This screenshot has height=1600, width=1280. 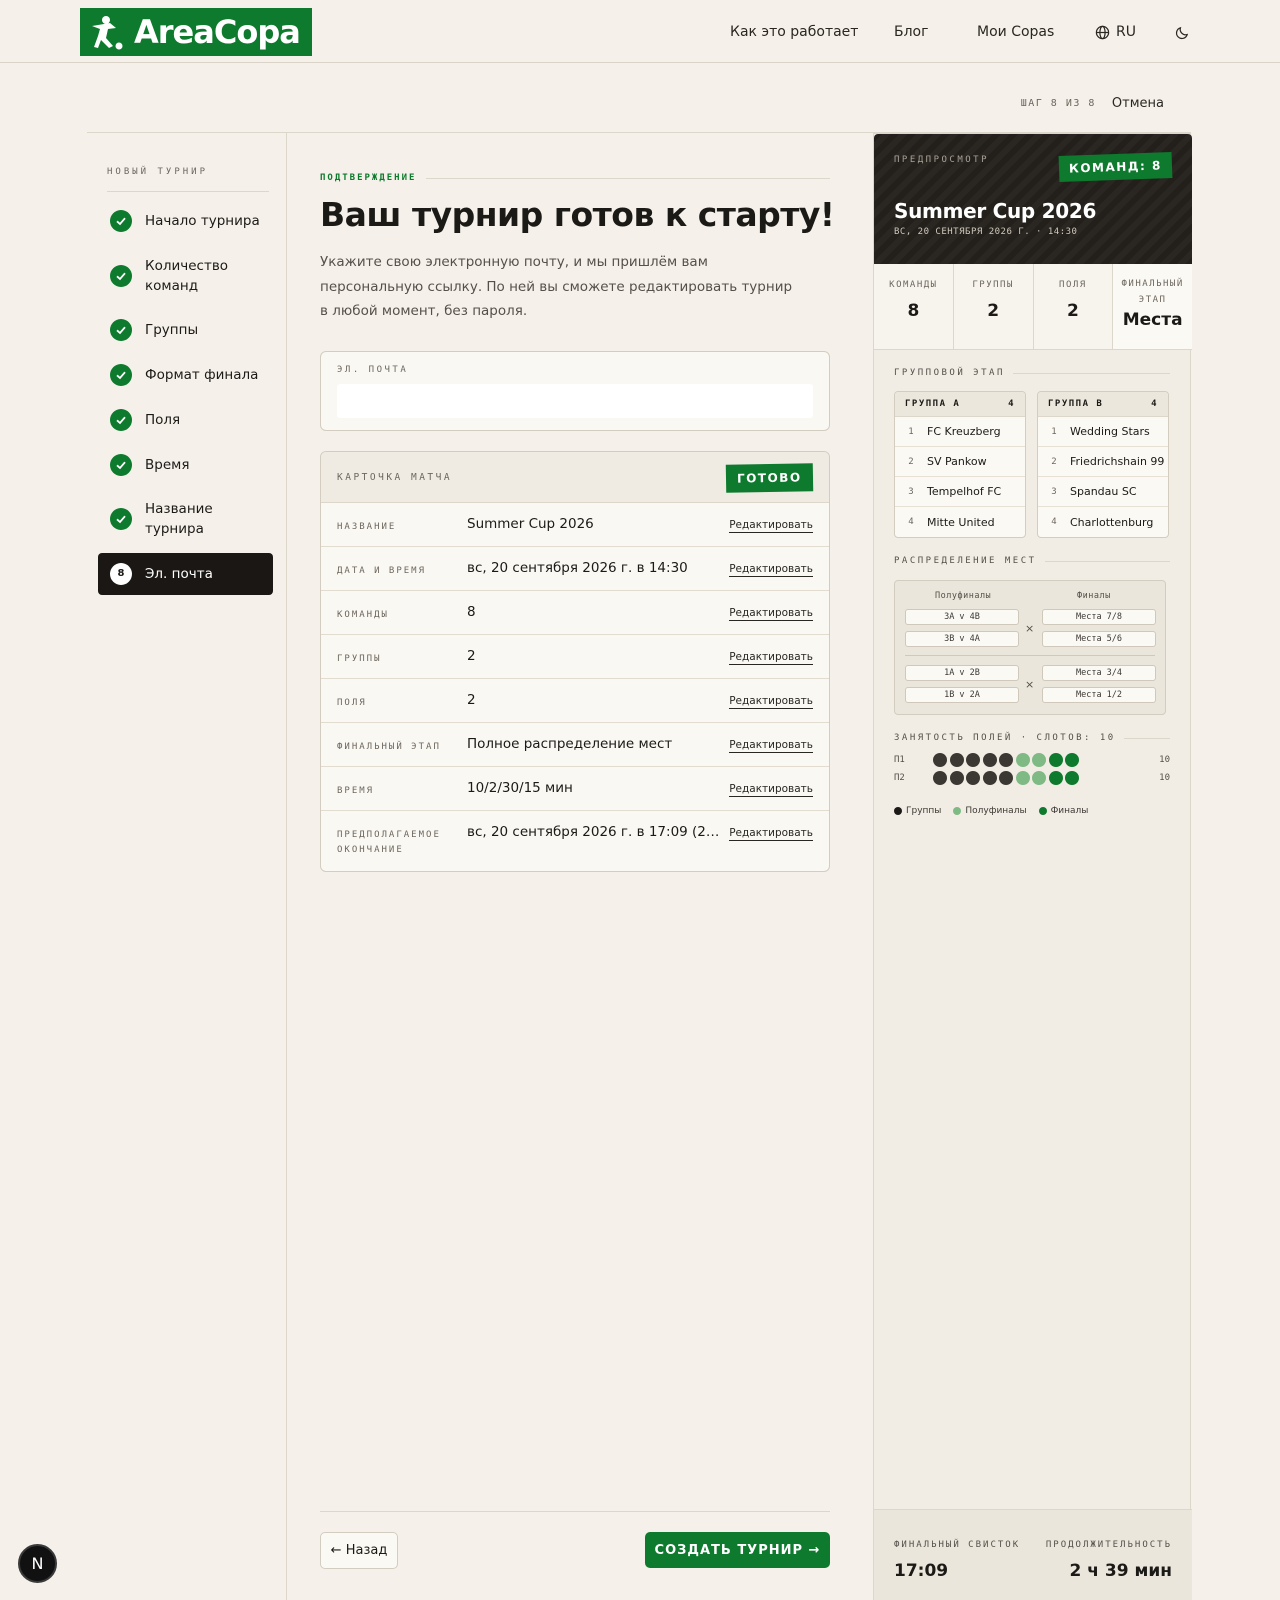 What do you see at coordinates (185, 221) in the screenshot?
I see `sidebar-item-start: Начало турнира` at bounding box center [185, 221].